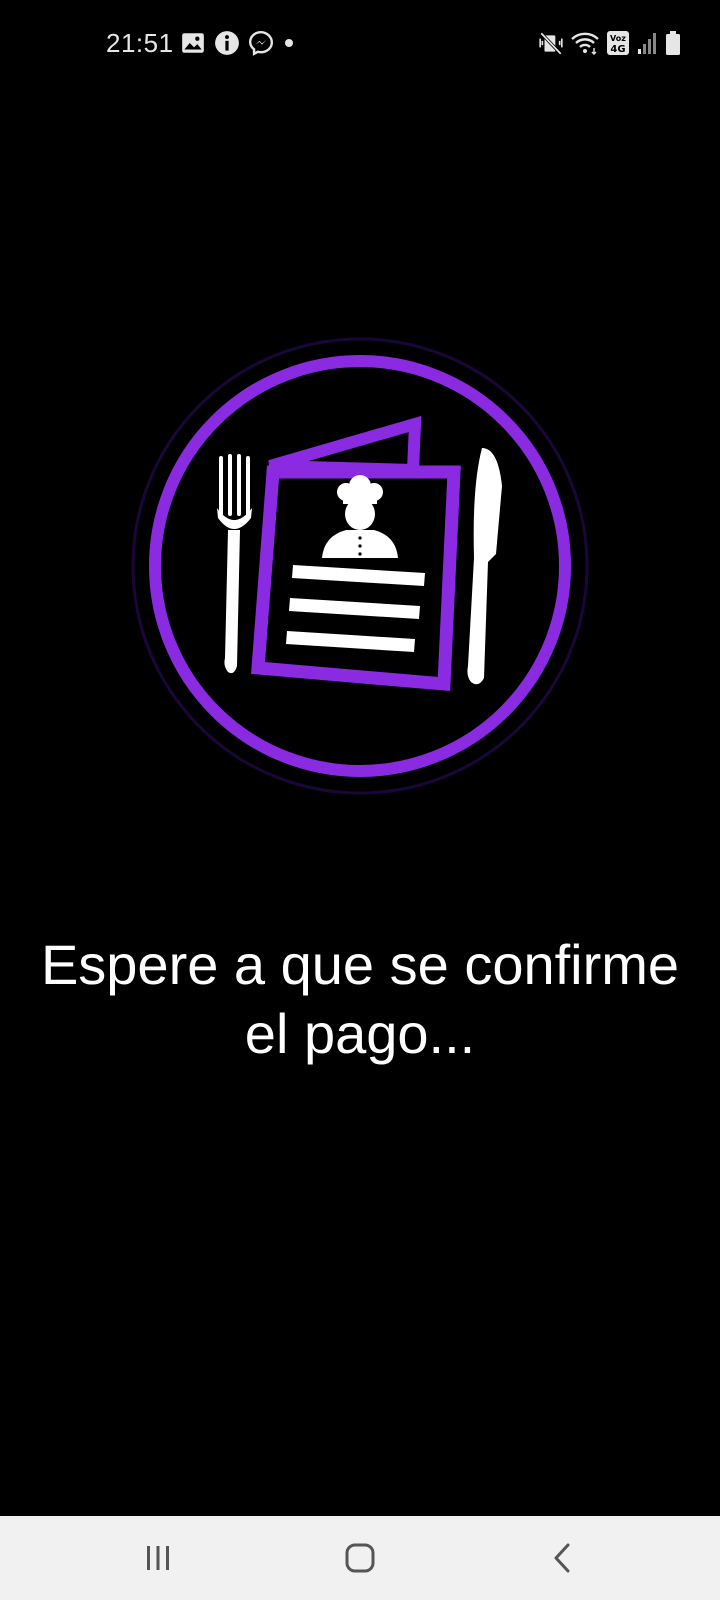 The width and height of the screenshot is (720, 1600). I want to click on navigation-bar, so click(360, 1558).